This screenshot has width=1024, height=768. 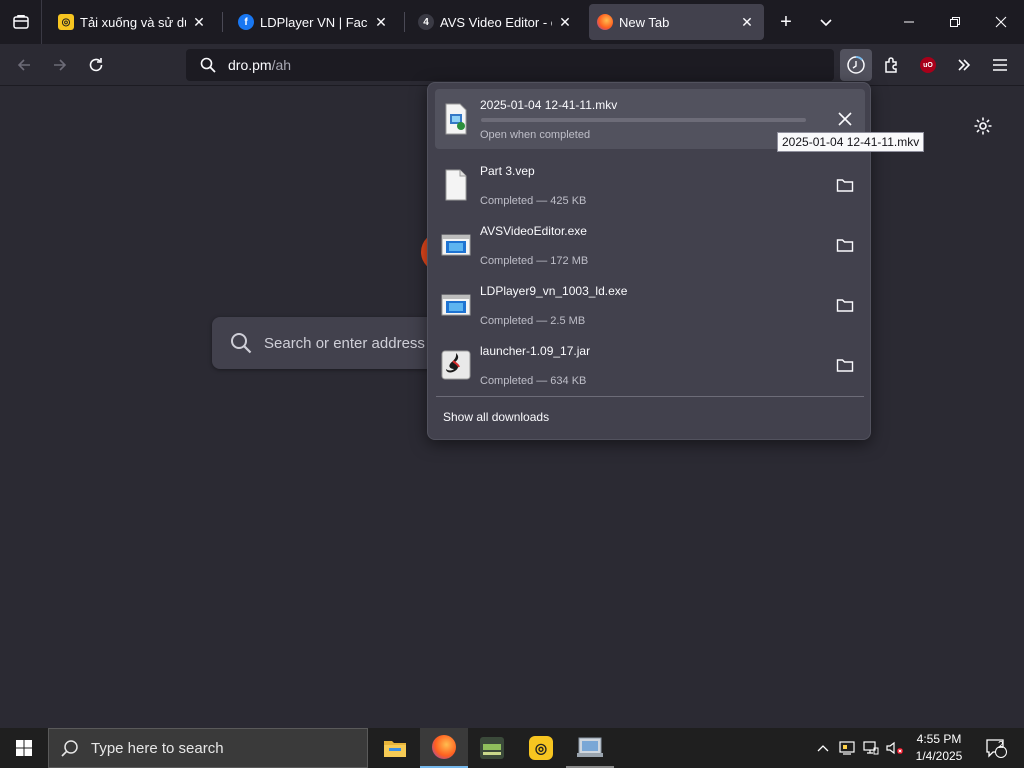 I want to click on tab-ldplayer-download: ◎ Tải xuống và sử dụng LDPlayer ✕, so click(x=133, y=22).